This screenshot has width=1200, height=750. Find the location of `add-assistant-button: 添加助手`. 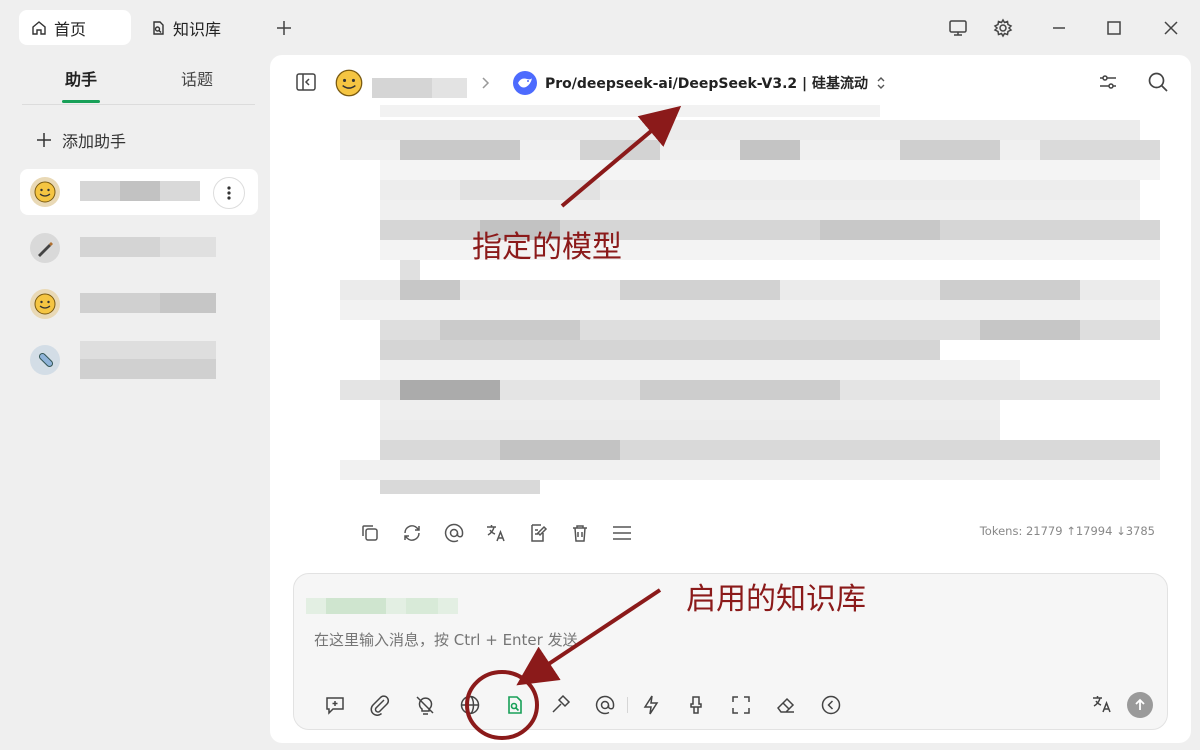

add-assistant-button: 添加助手 is located at coordinates (81, 140).